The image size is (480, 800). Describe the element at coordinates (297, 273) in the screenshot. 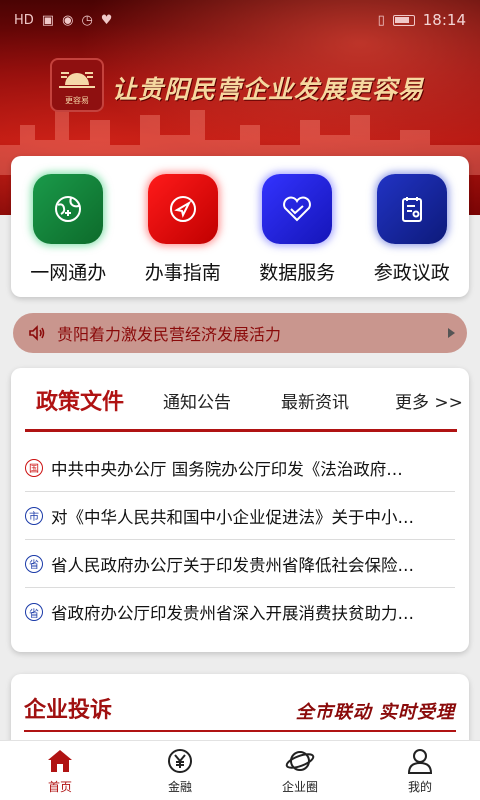

I see `menu-label: 数据服务` at that location.